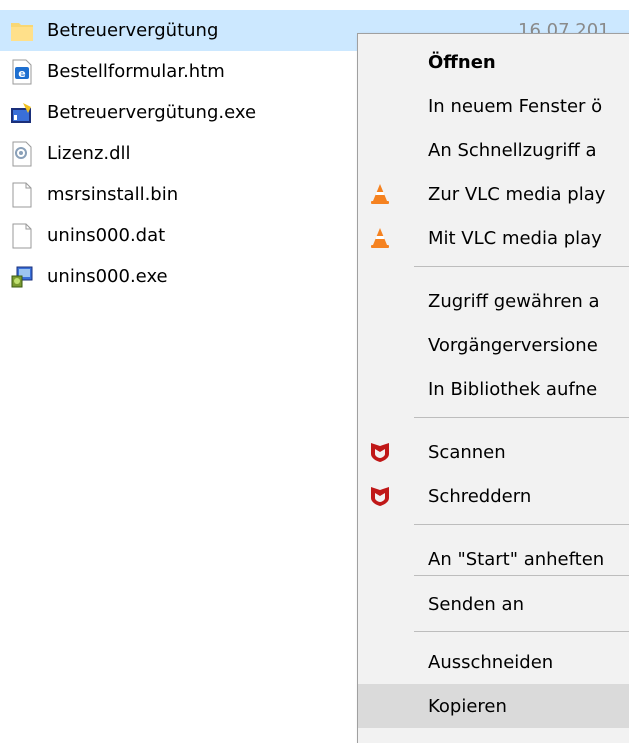  I want to click on menu-item-label: Ausschneiden, so click(491, 662).